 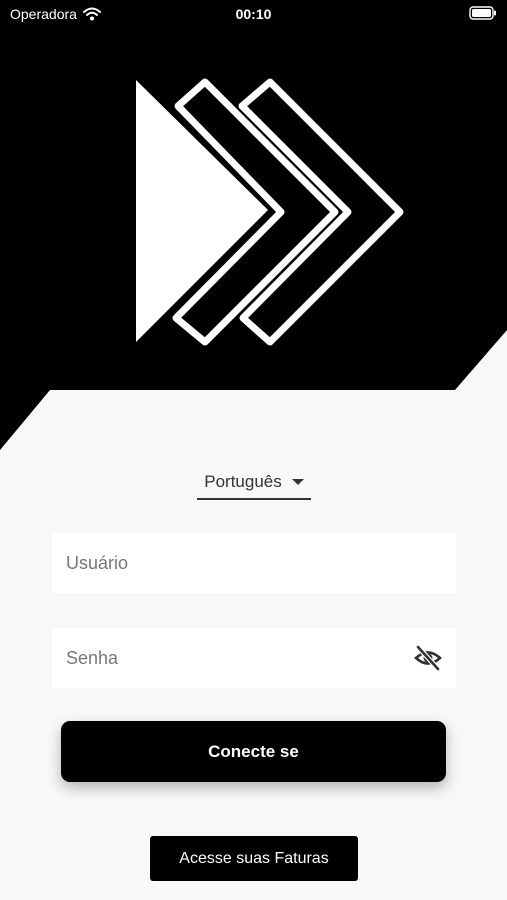 What do you see at coordinates (243, 481) in the screenshot?
I see `language-selected-label: Português` at bounding box center [243, 481].